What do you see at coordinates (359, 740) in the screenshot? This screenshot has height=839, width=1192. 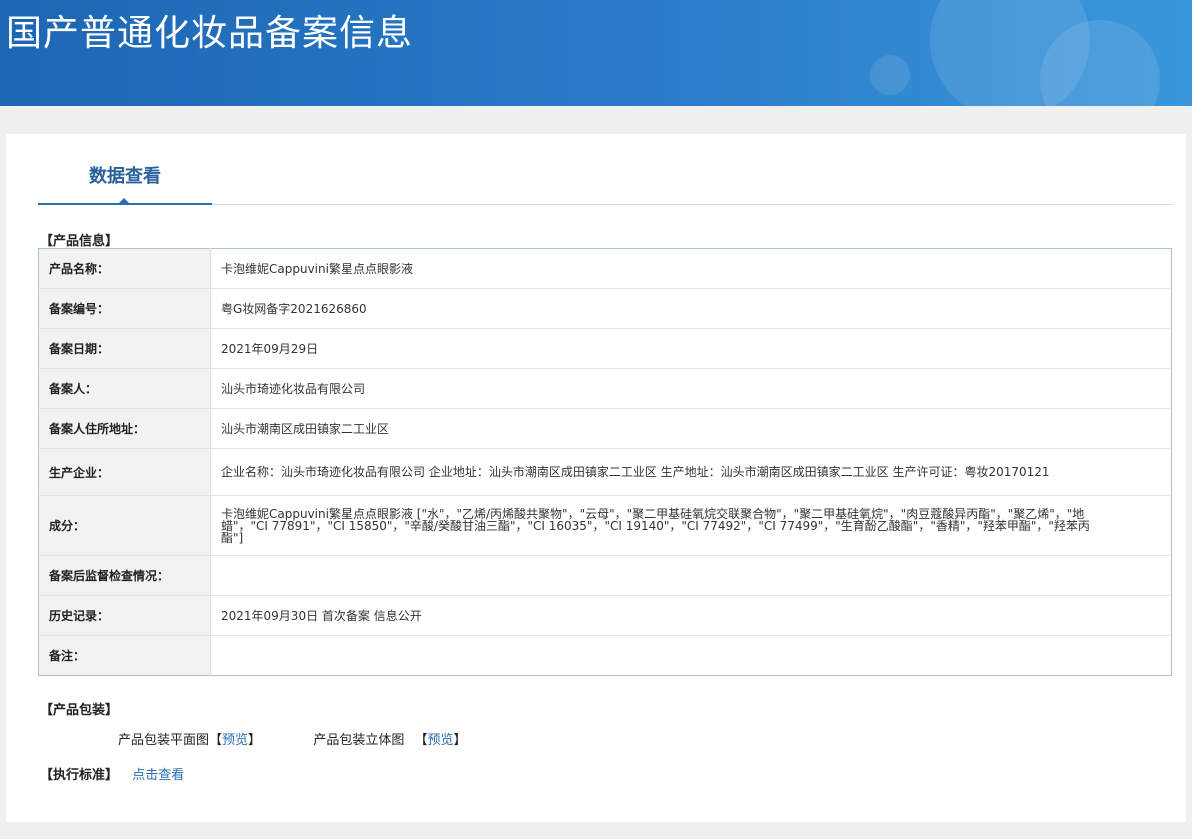 I see `packaging-solid-label: 产品包装立体图` at bounding box center [359, 740].